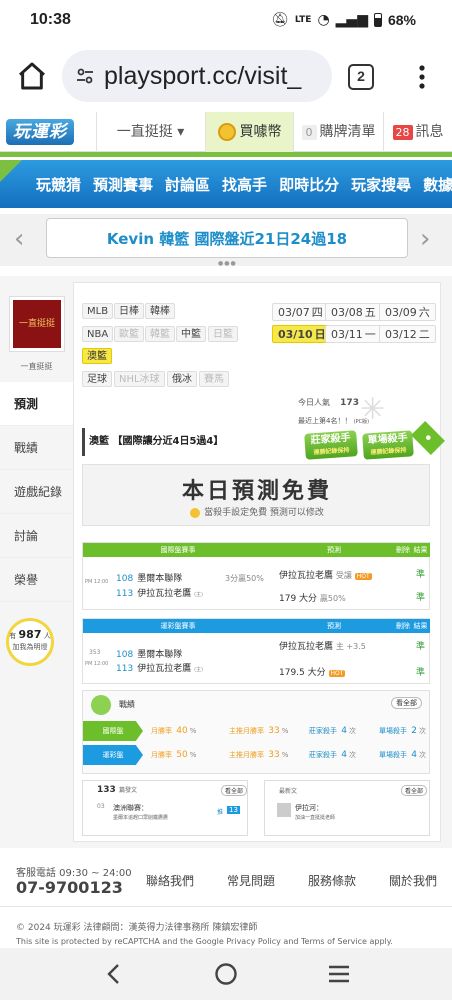 The image size is (452, 1000). I want to click on league-au-basketball: 澳籃, so click(97, 356).